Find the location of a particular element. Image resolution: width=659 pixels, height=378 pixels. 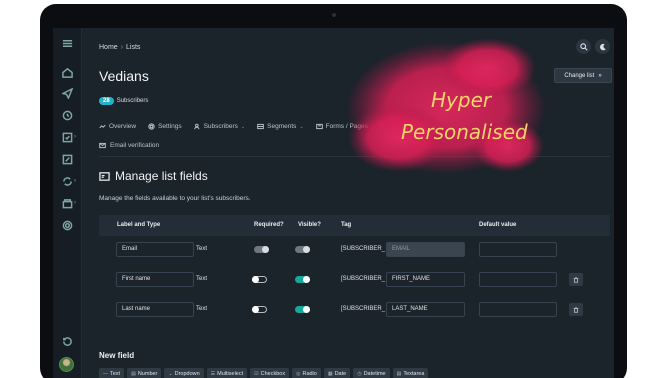

breadcrumb-home: Home is located at coordinates (108, 47).